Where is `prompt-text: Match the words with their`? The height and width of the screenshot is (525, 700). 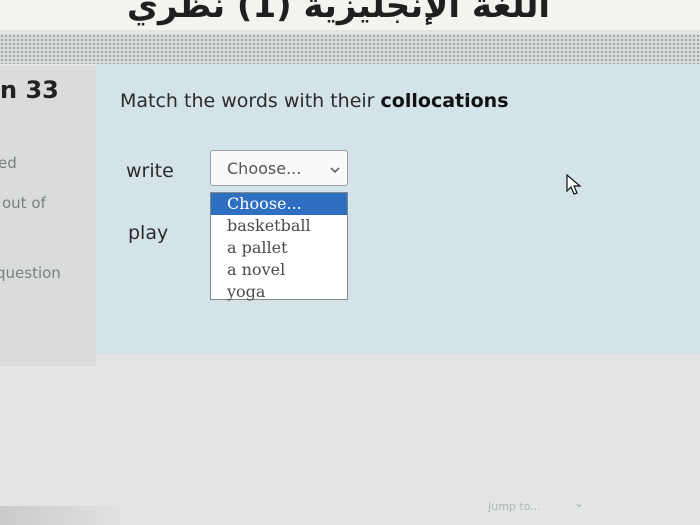 prompt-text: Match the words with their is located at coordinates (250, 101).